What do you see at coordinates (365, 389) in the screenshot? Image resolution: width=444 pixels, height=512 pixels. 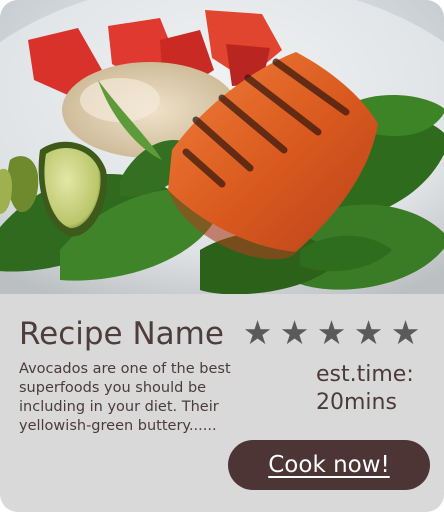 I see `estimated-time: est.time: 20mins` at bounding box center [365, 389].